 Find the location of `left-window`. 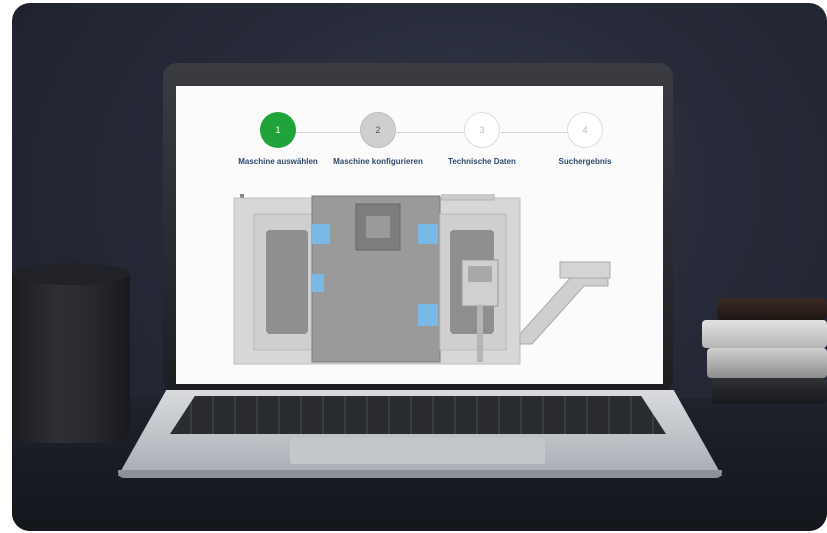

left-window is located at coordinates (287, 282).